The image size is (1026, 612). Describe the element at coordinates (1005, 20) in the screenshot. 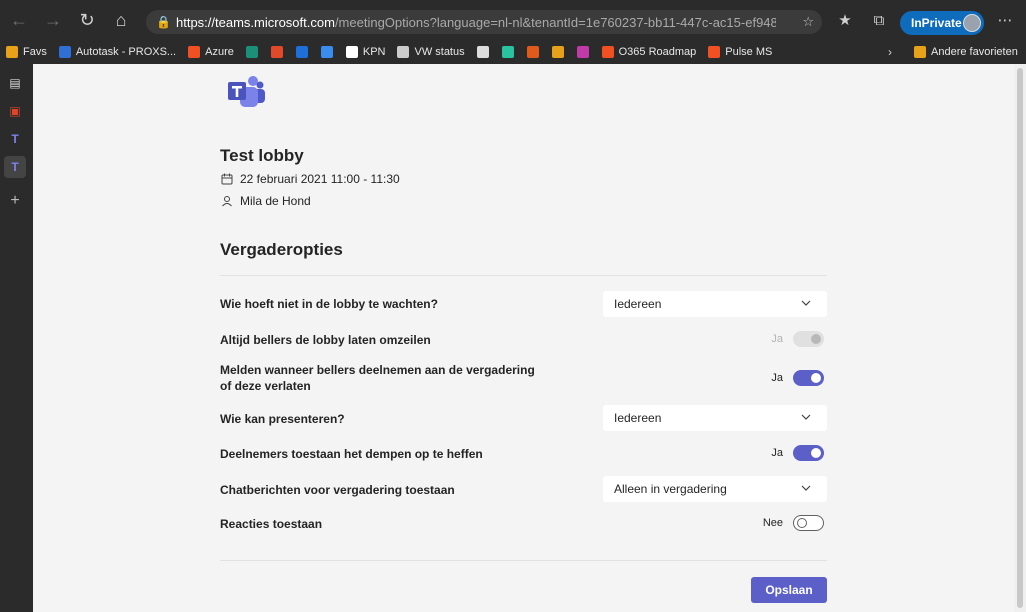

I see `more-icon: ⋯` at that location.